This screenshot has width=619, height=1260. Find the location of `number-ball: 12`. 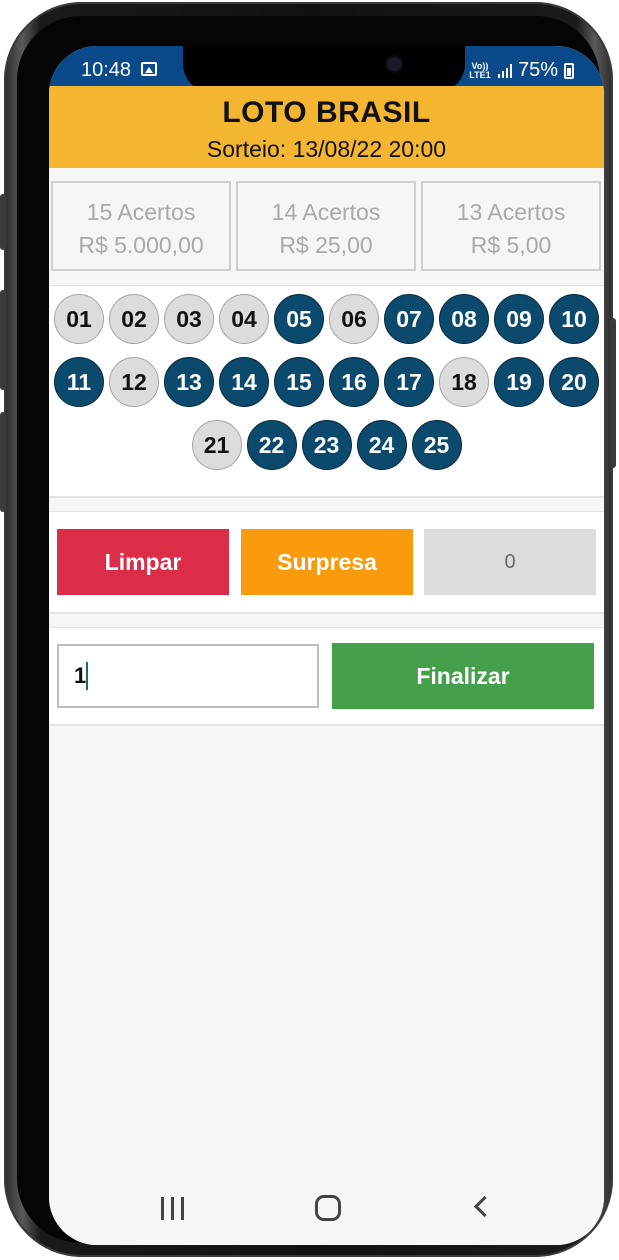

number-ball: 12 is located at coordinates (134, 382).